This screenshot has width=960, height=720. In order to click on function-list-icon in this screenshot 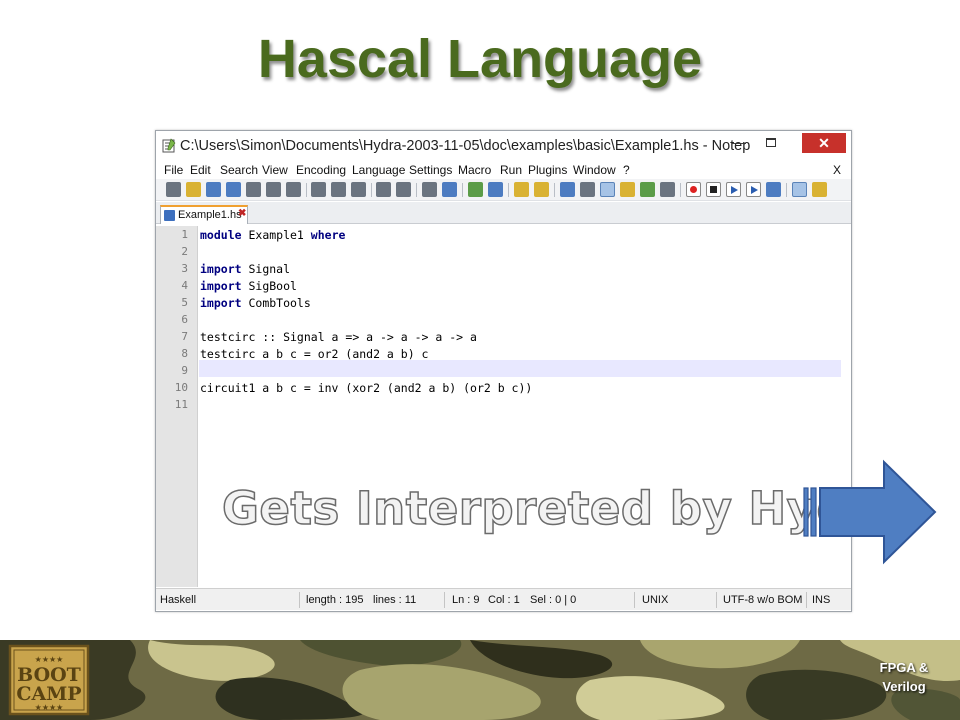, I will do `click(667, 189)`.